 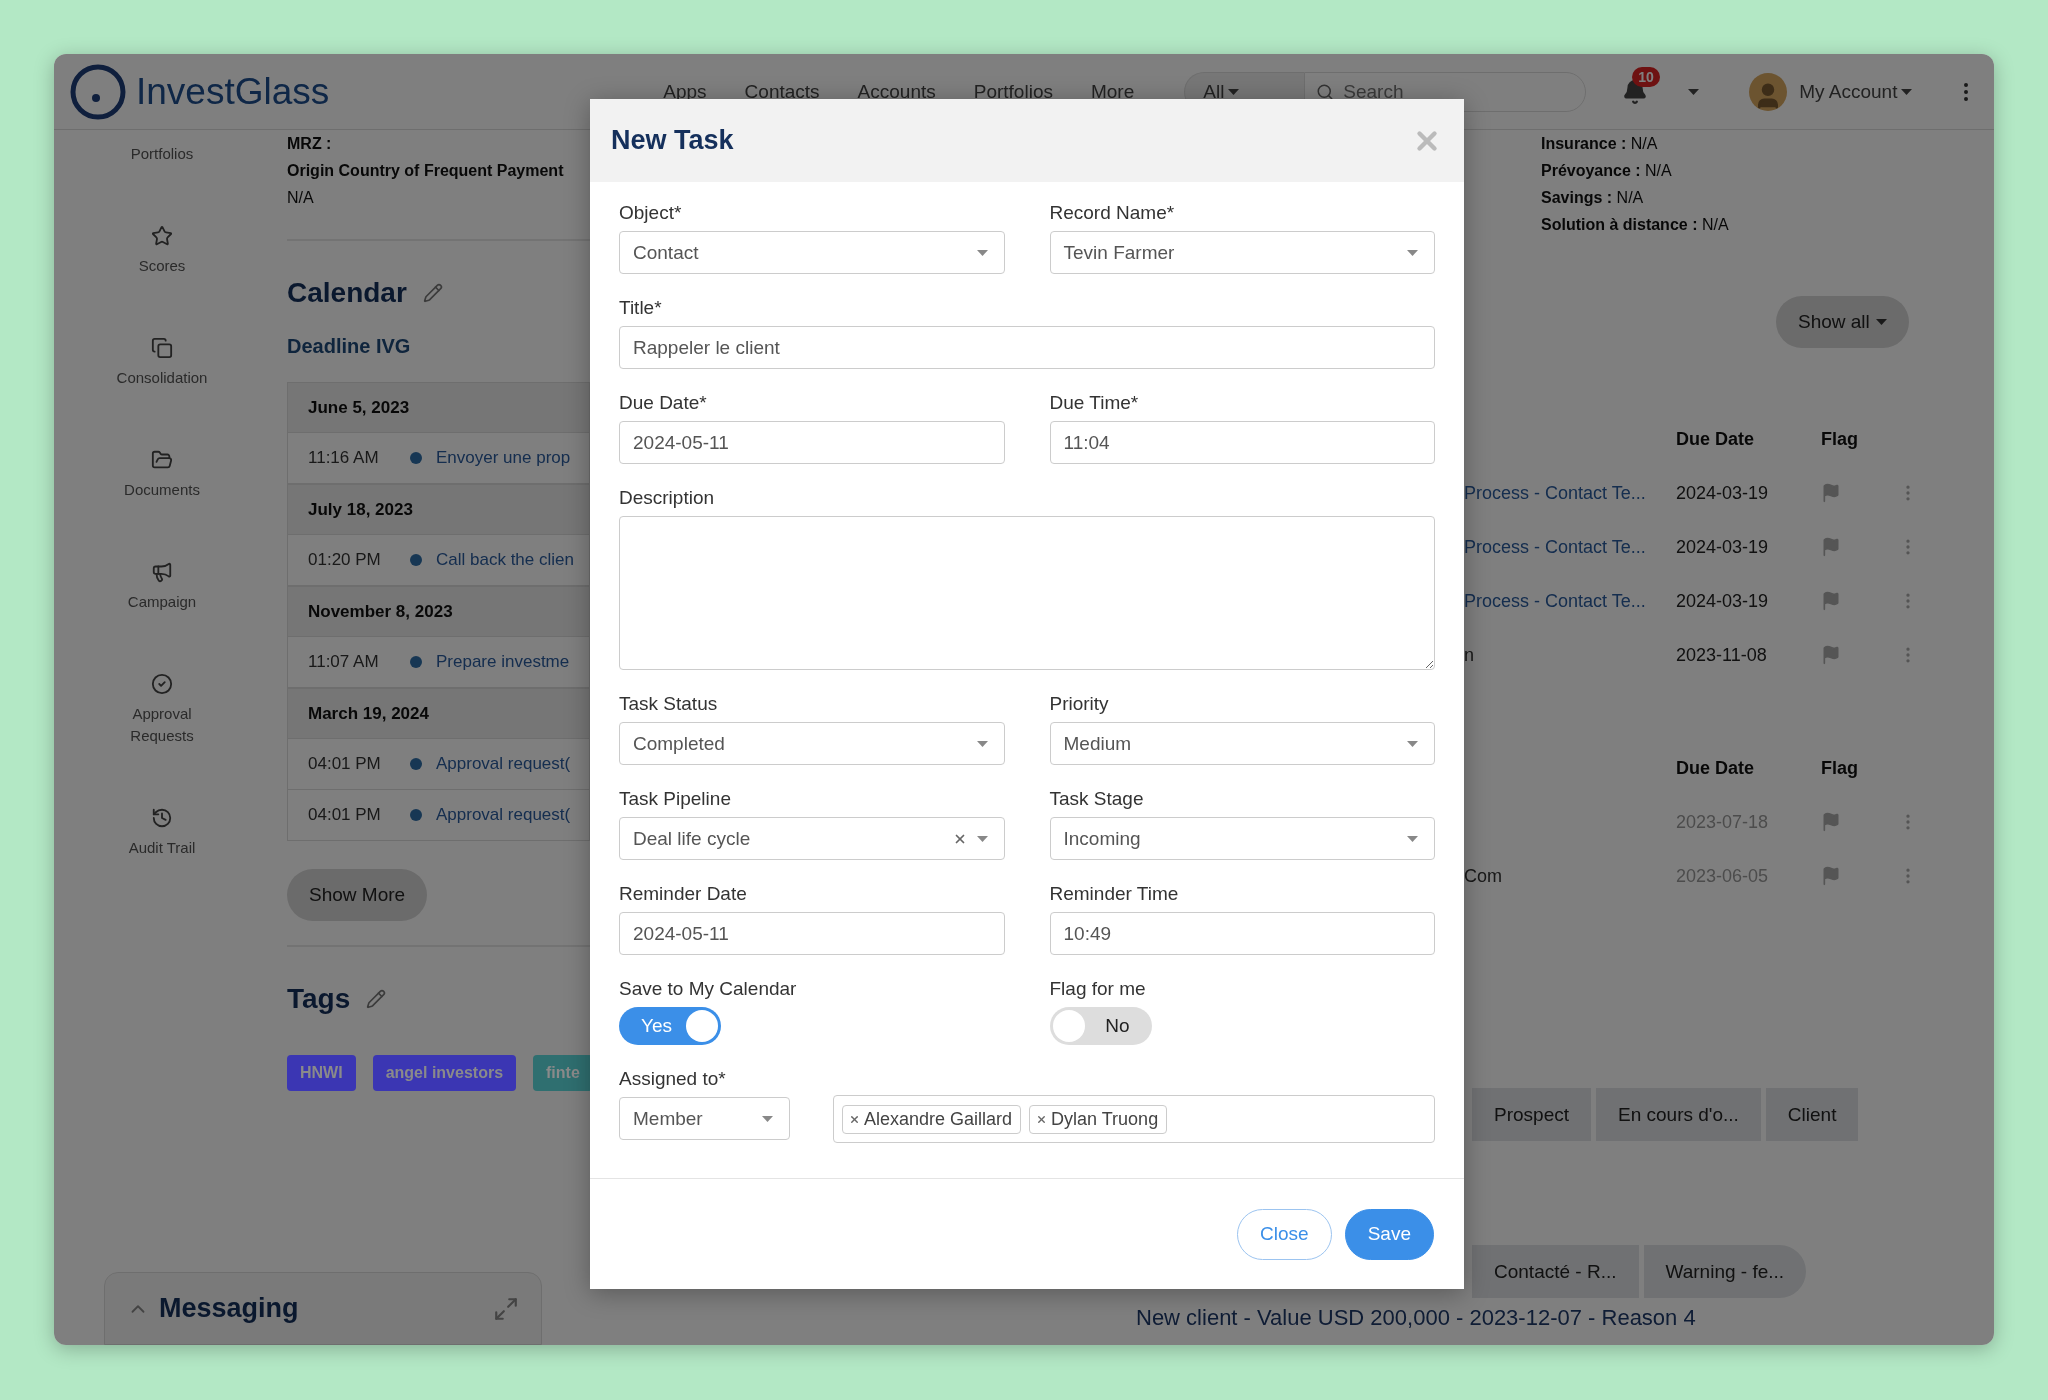 I want to click on show-more-button: Show More, so click(x=357, y=895).